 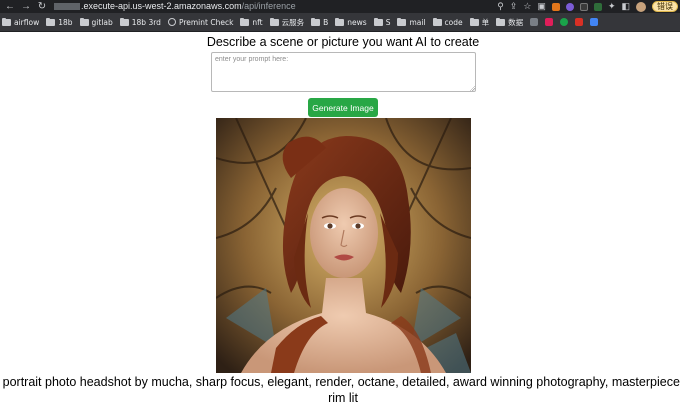 I want to click on extension-purple-icon, so click(x=569, y=6).